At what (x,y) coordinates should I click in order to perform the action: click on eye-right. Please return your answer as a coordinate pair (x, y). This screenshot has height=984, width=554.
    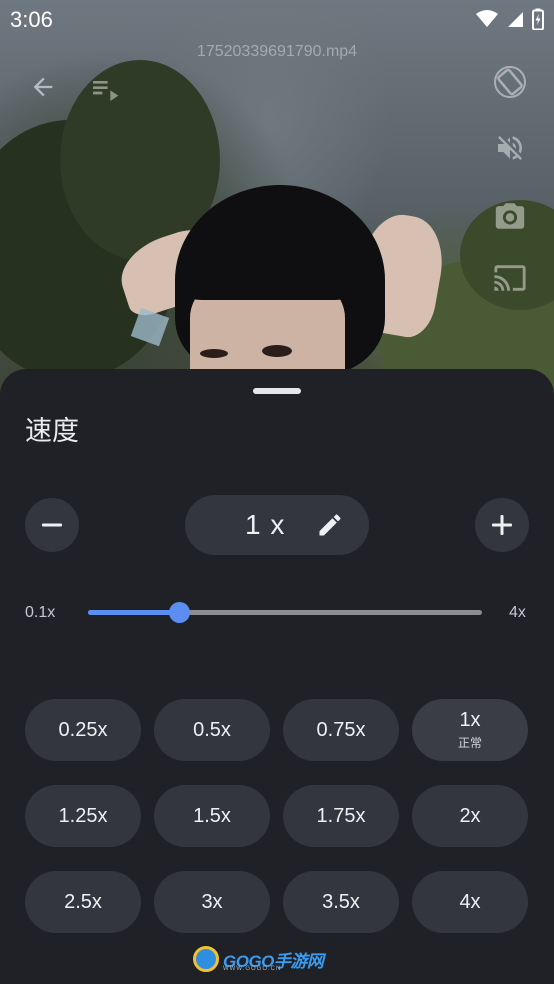
    Looking at the image, I should click on (277, 351).